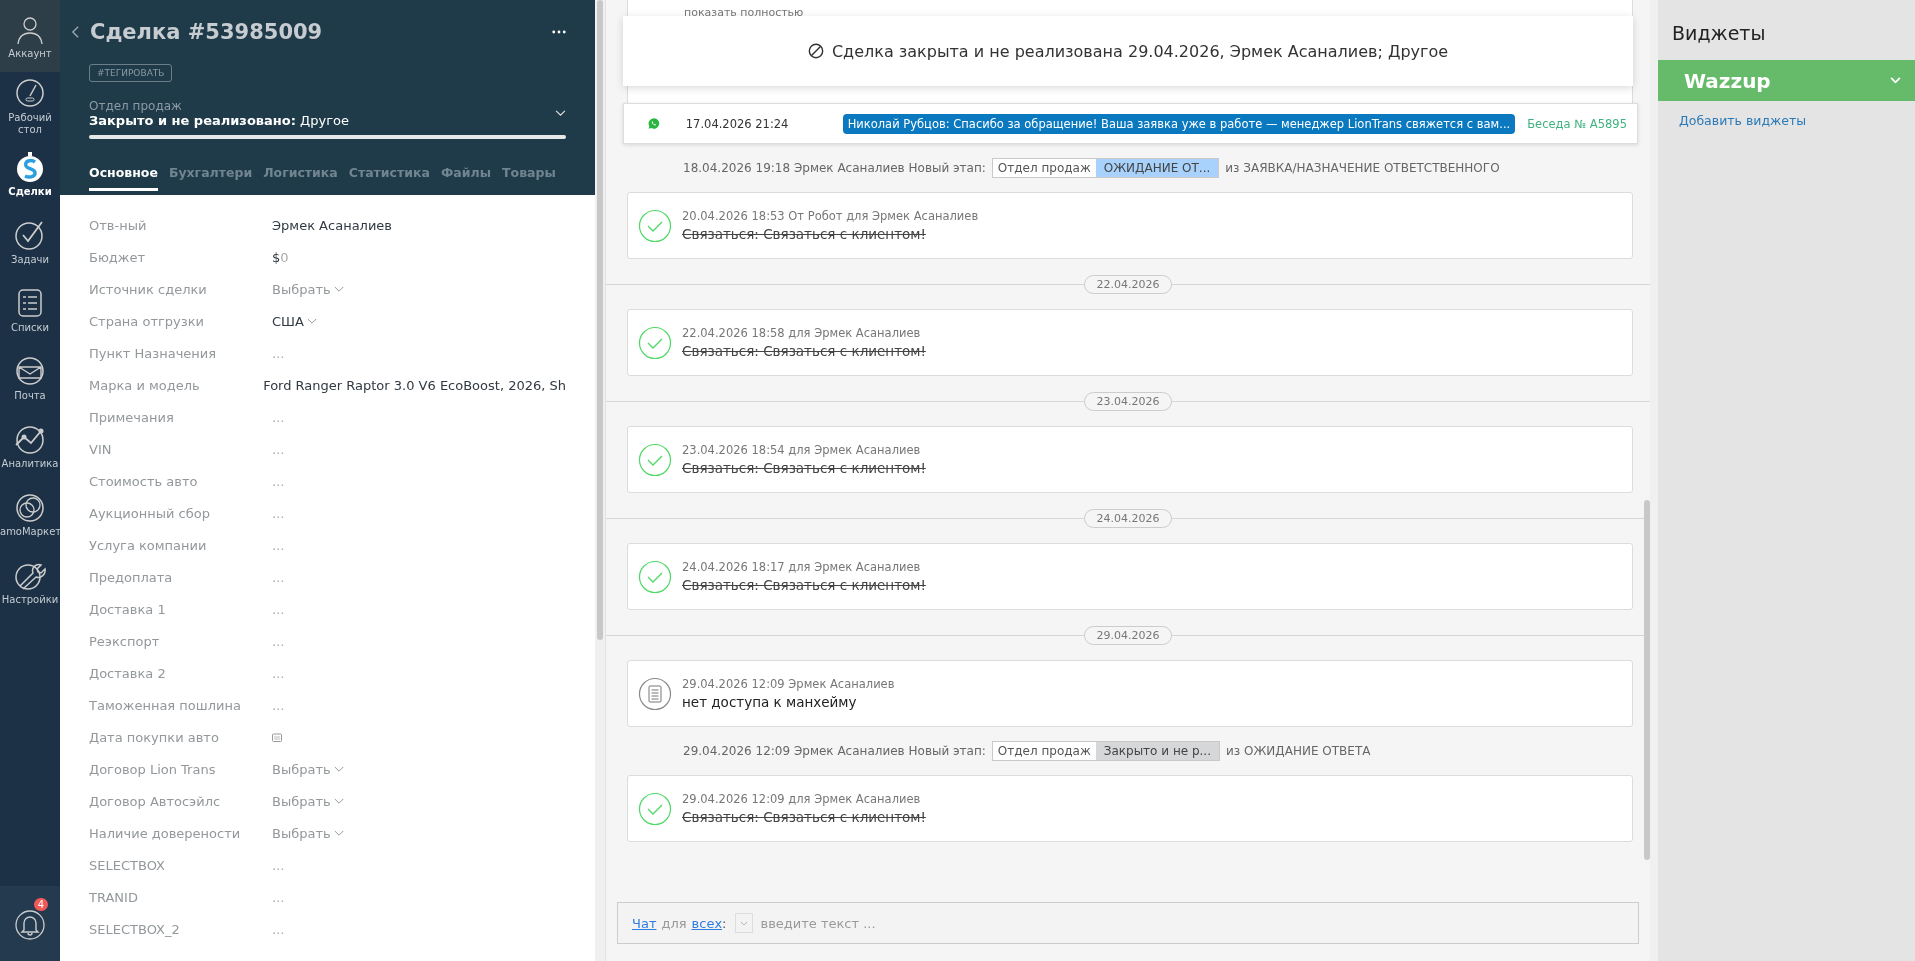 This screenshot has height=961, width=1915. I want to click on field-label: Пункт Назначения, so click(153, 353).